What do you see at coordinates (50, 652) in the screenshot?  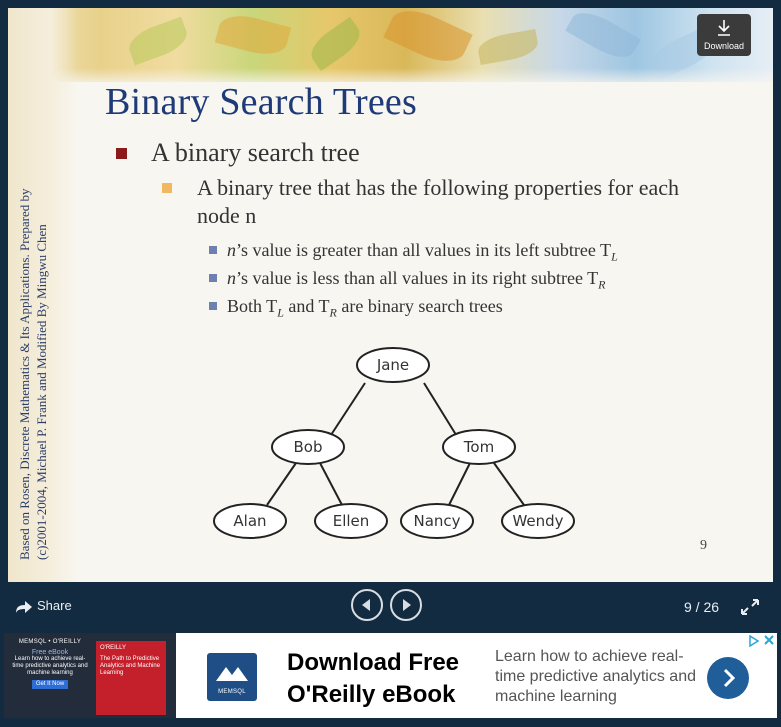 I see `ad-thumb-free: Free eBook` at bounding box center [50, 652].